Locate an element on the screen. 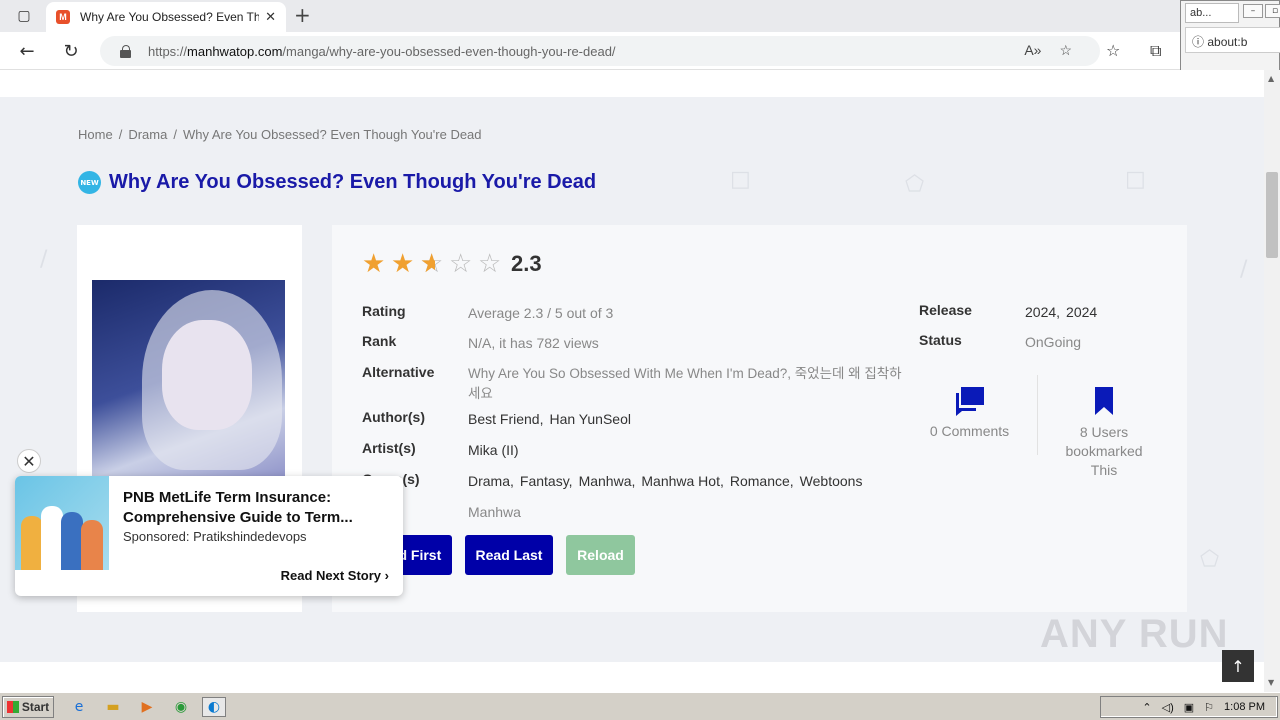 This screenshot has height=720, width=1280. read-next-story-link: Read Next Story › is located at coordinates (335, 575).